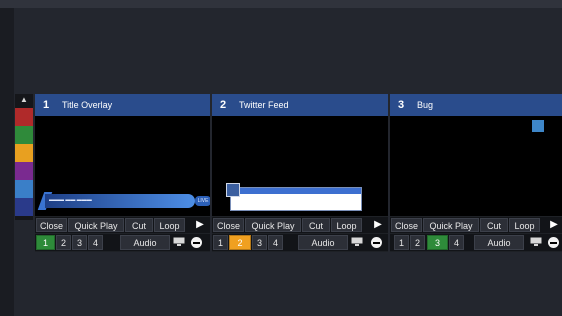 The height and width of the screenshot is (316, 562). I want to click on color-swatch-red, so click(24, 117).